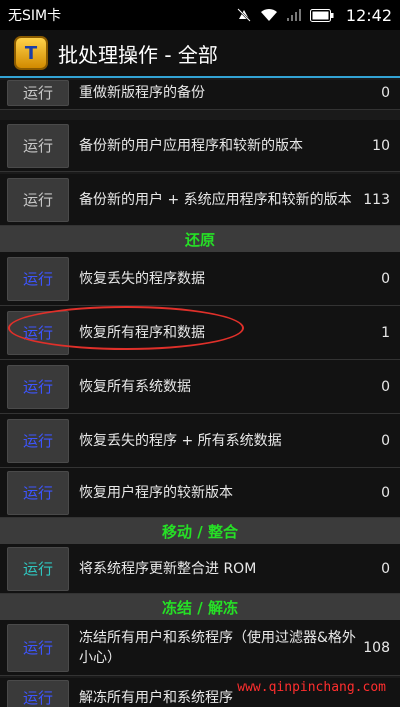 This screenshot has height=707, width=400. Describe the element at coordinates (200, 607) in the screenshot. I see `section-header-freeze: 冻结 / 解冻` at that location.